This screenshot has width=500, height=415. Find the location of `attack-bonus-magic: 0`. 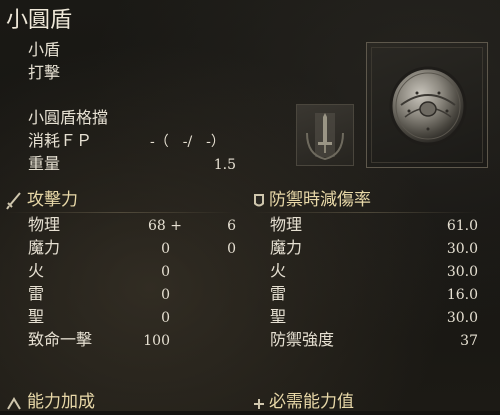

attack-bonus-magic: 0 is located at coordinates (231, 249).